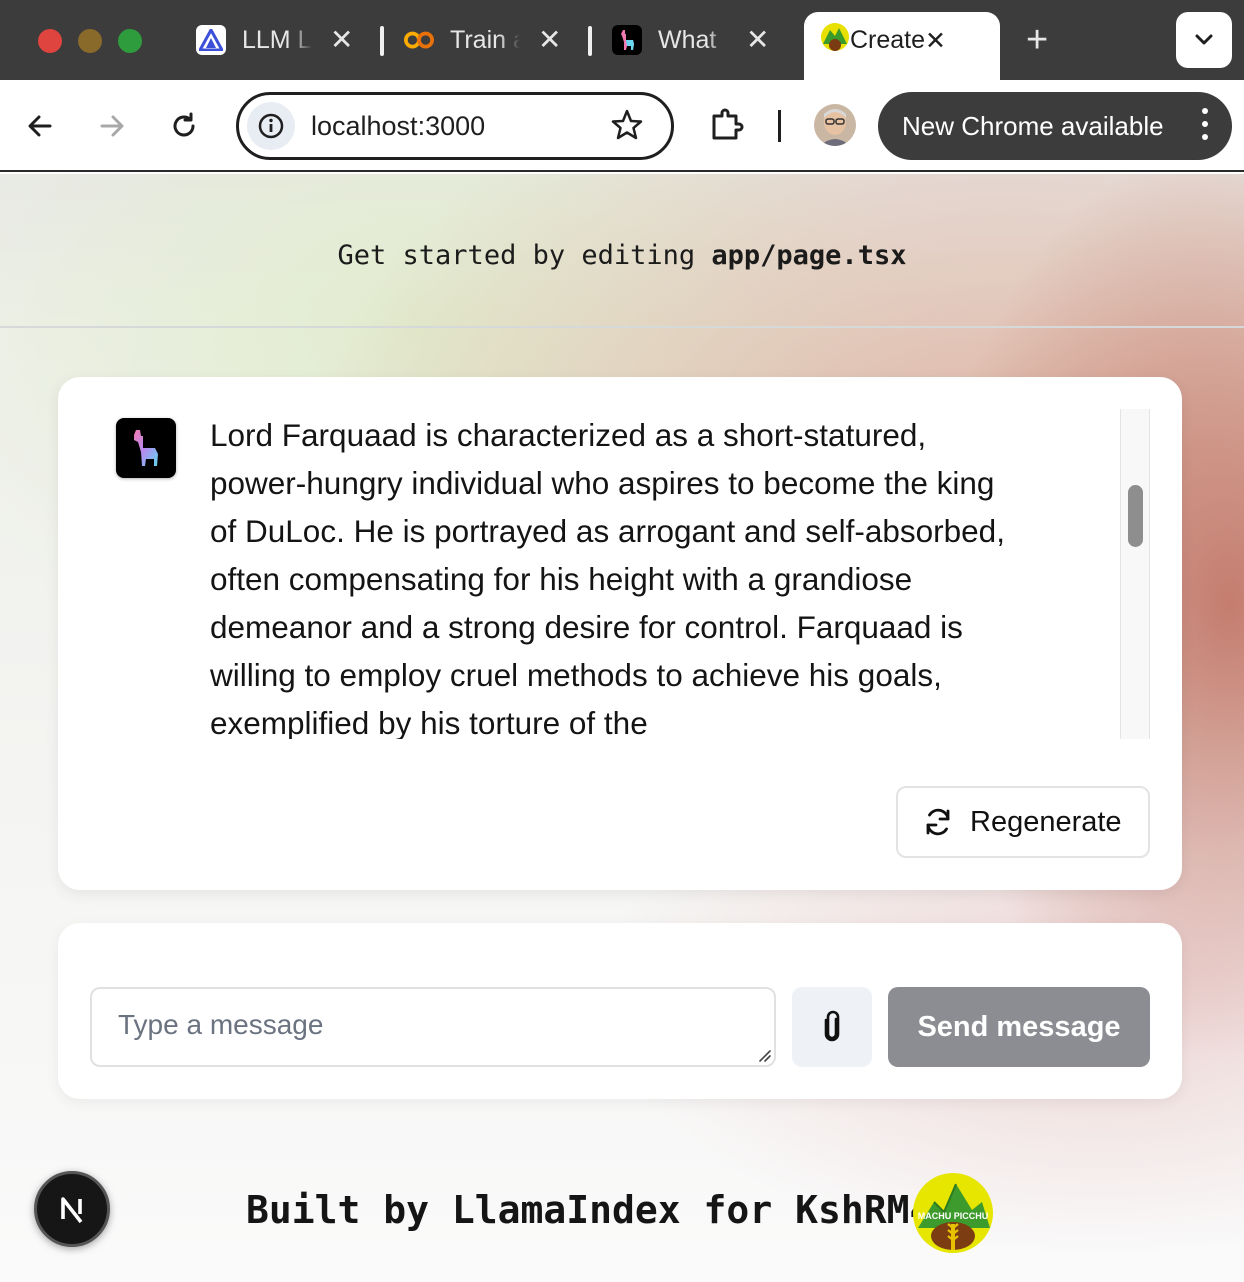 The image size is (1244, 1282). I want to click on bookmark-star-button, so click(627, 127).